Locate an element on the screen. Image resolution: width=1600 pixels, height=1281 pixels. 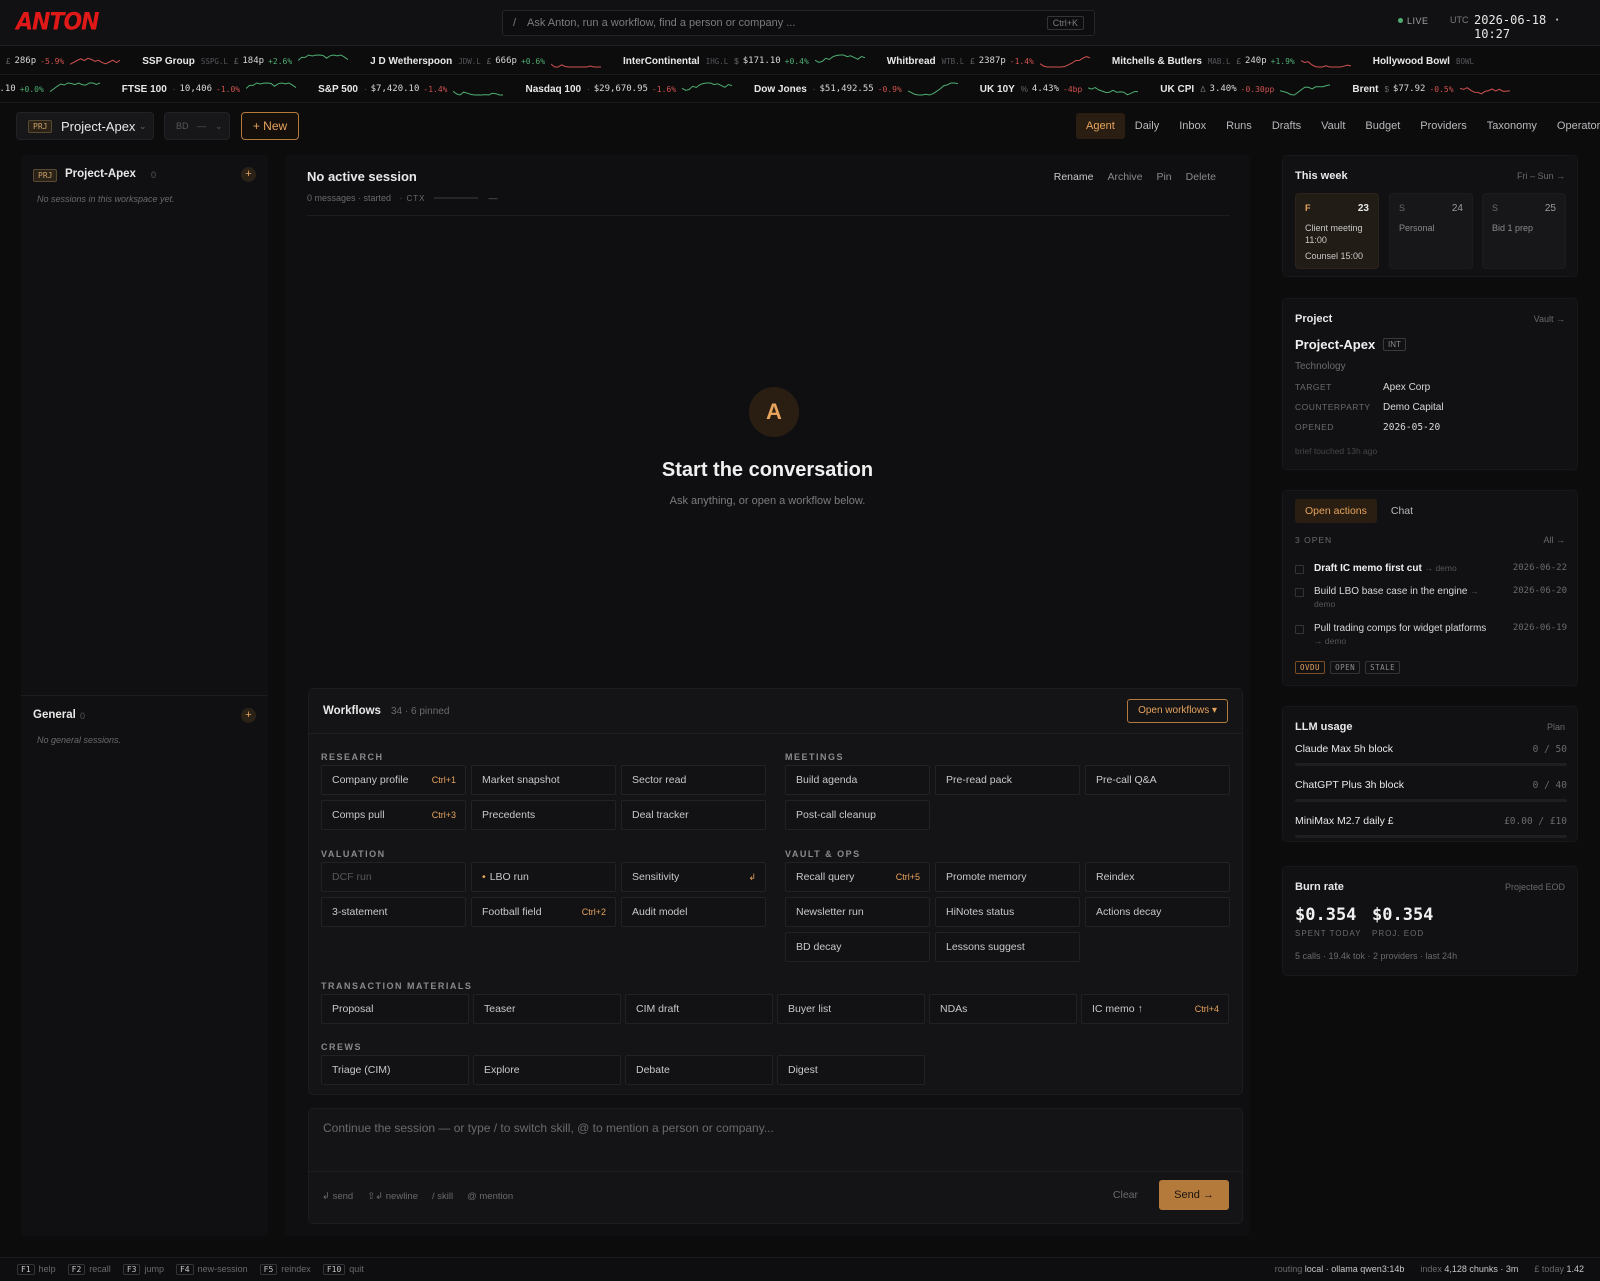
workflow-comps-pull-button: Comps pull Ctrl+3 is located at coordinates (393, 815).